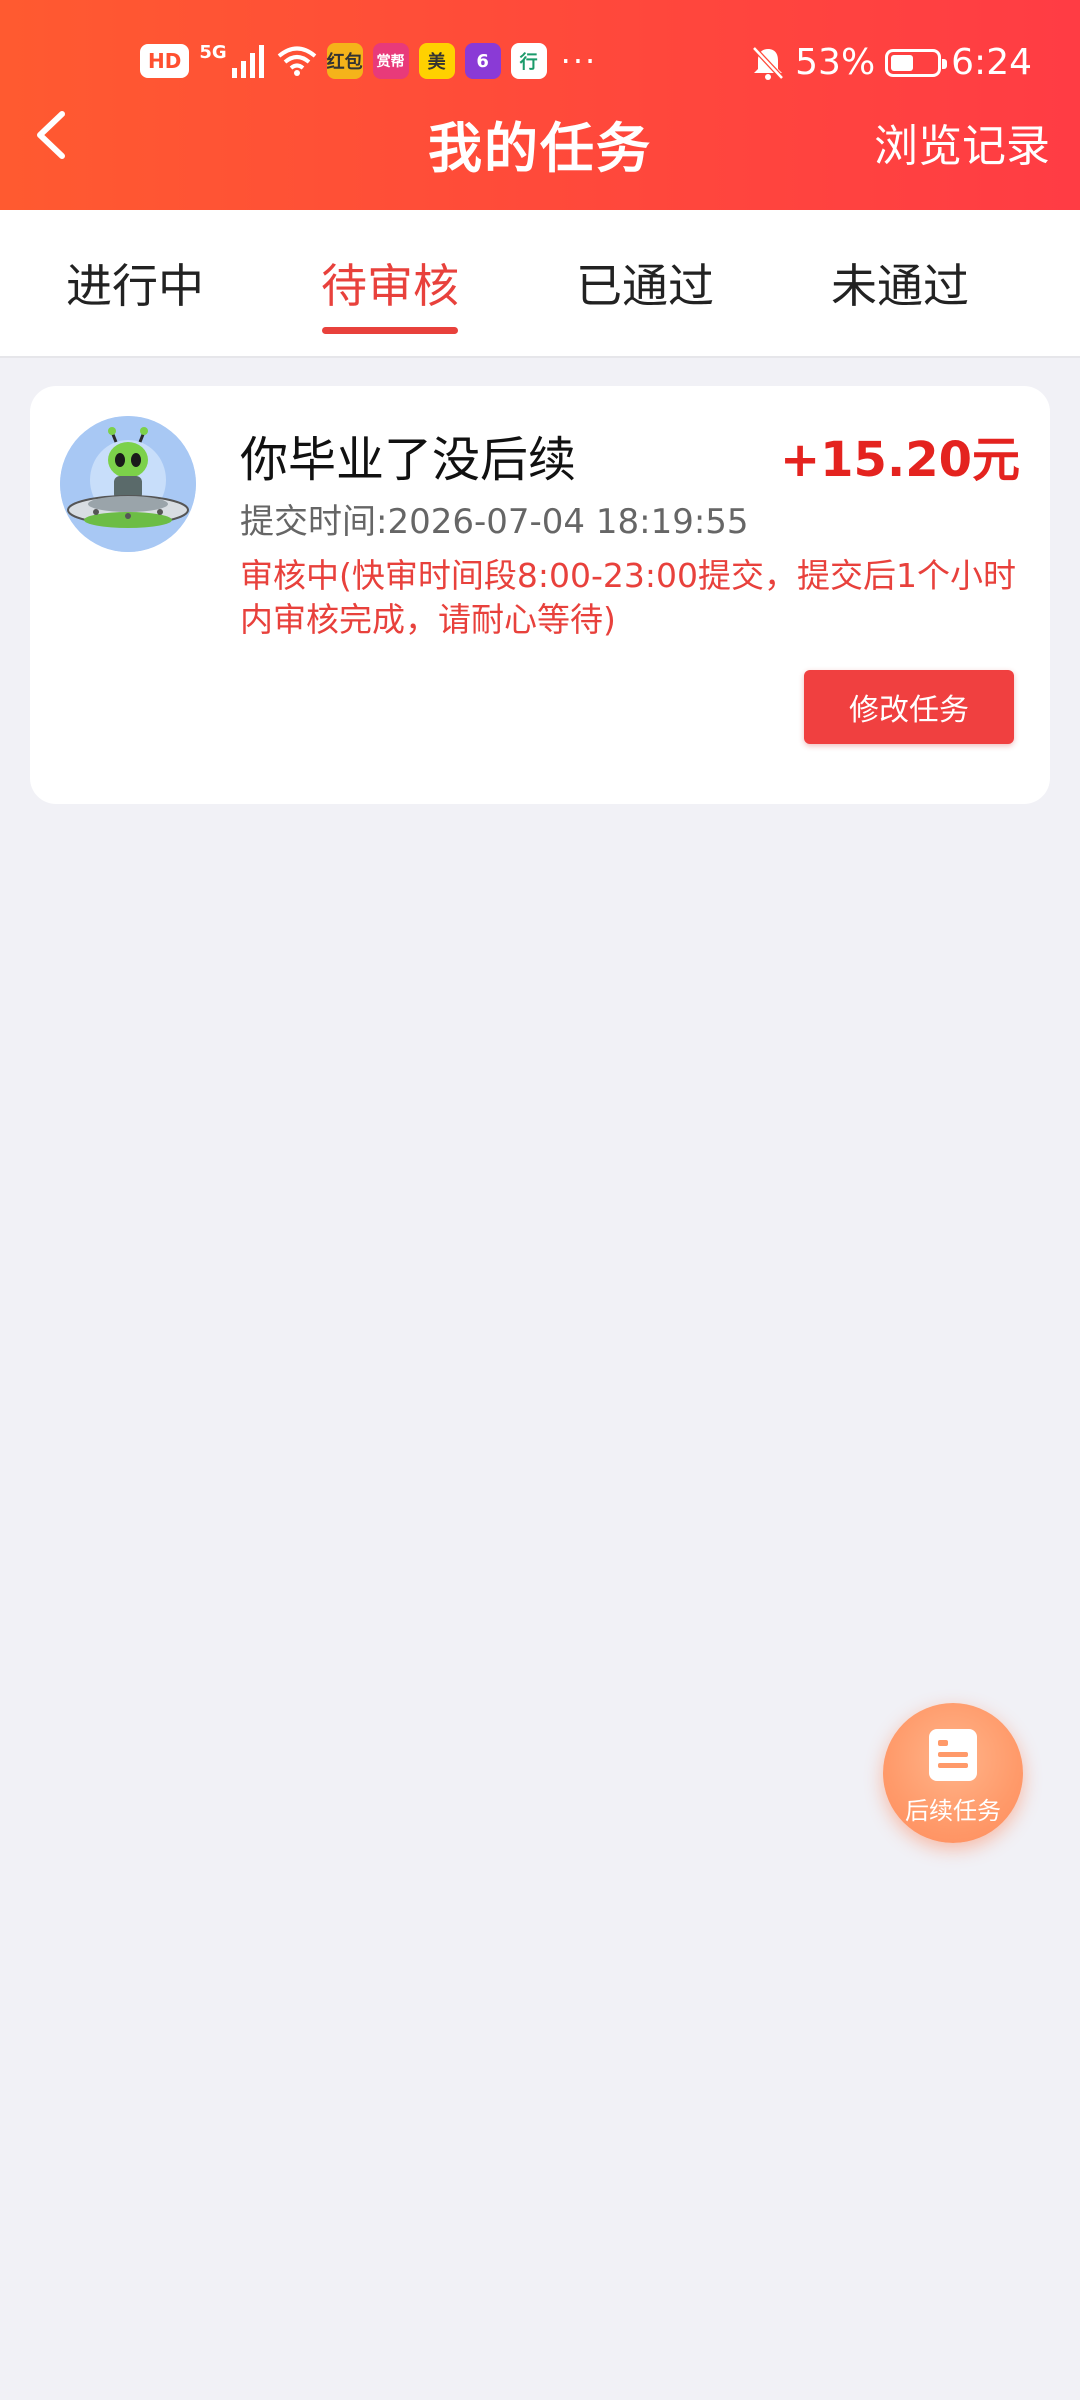  I want to click on top-header: HD 5G 红包 赏帮 美 6 行 ··· 53% 6:24 我的任务 浏览记录, so click(540, 105).